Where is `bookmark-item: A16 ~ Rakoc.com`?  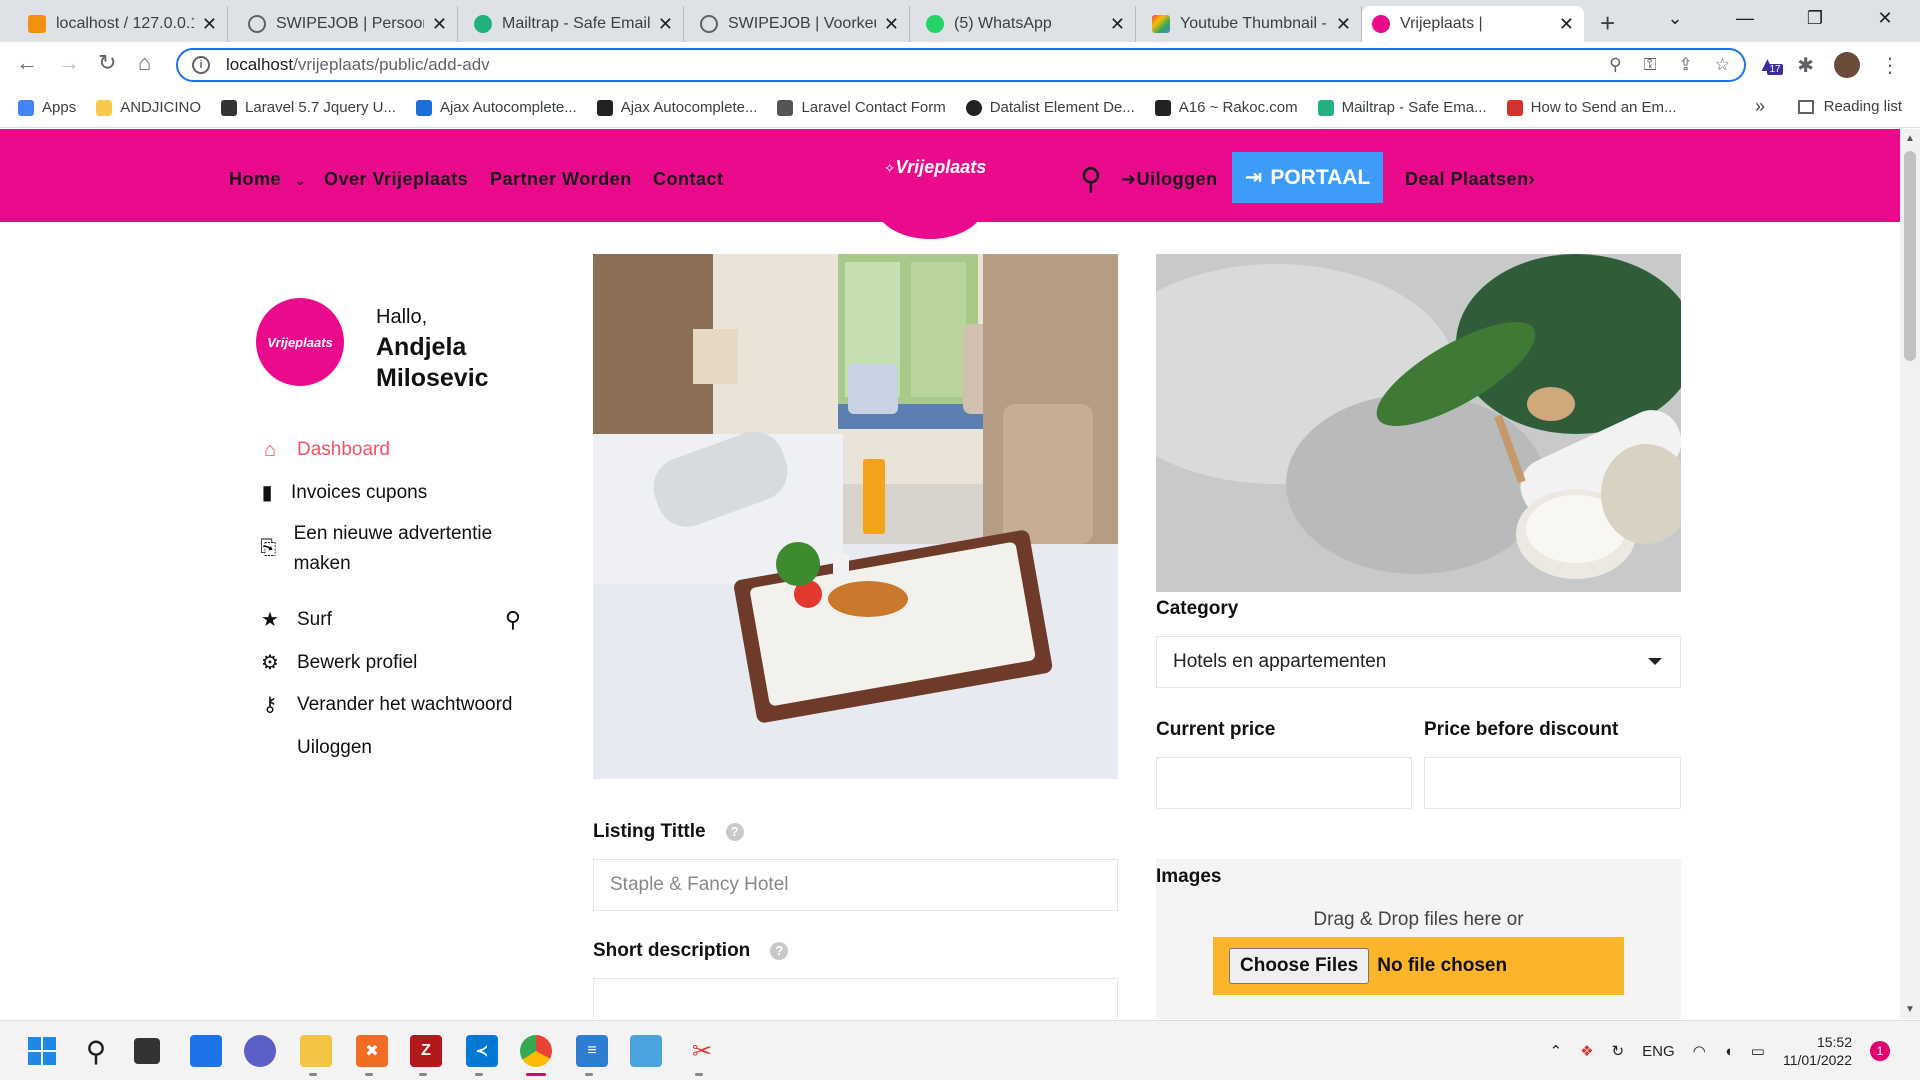 bookmark-item: A16 ~ Rakoc.com is located at coordinates (1226, 107).